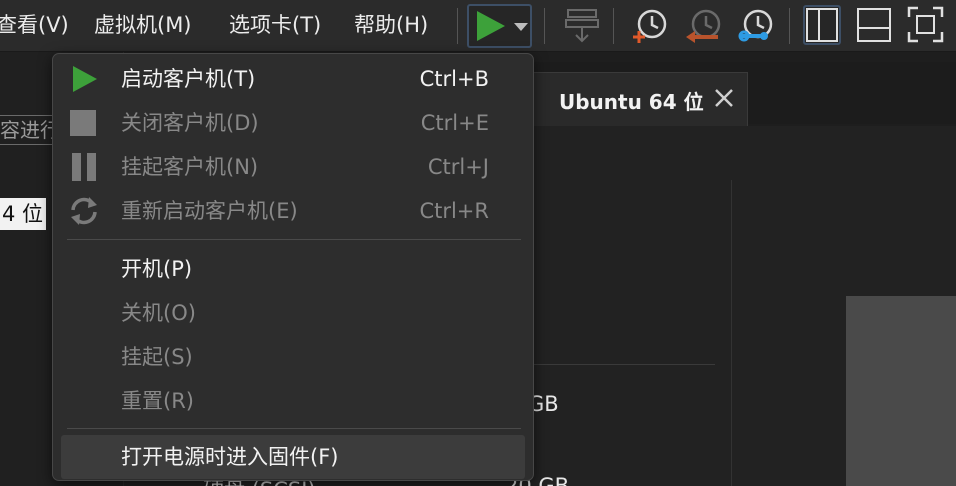 This screenshot has height=486, width=956. What do you see at coordinates (631, 102) in the screenshot?
I see `tab-title: Ubuntu 64 位` at bounding box center [631, 102].